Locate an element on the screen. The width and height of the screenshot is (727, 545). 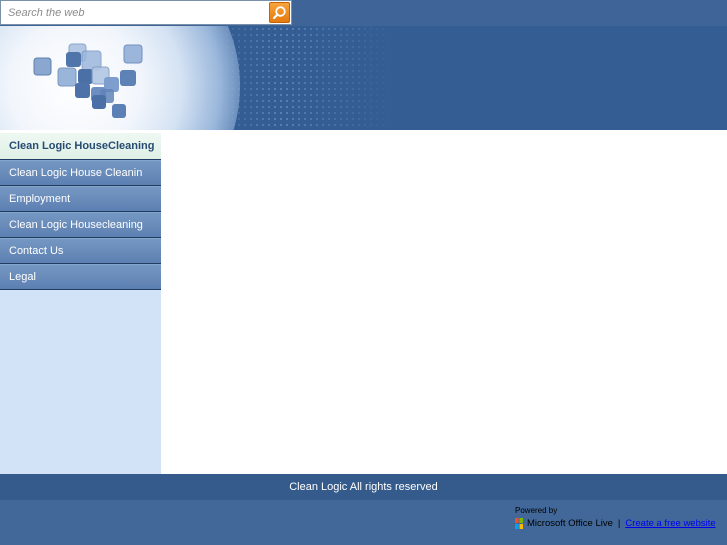
nav-item-legal: Legal is located at coordinates (80, 277).